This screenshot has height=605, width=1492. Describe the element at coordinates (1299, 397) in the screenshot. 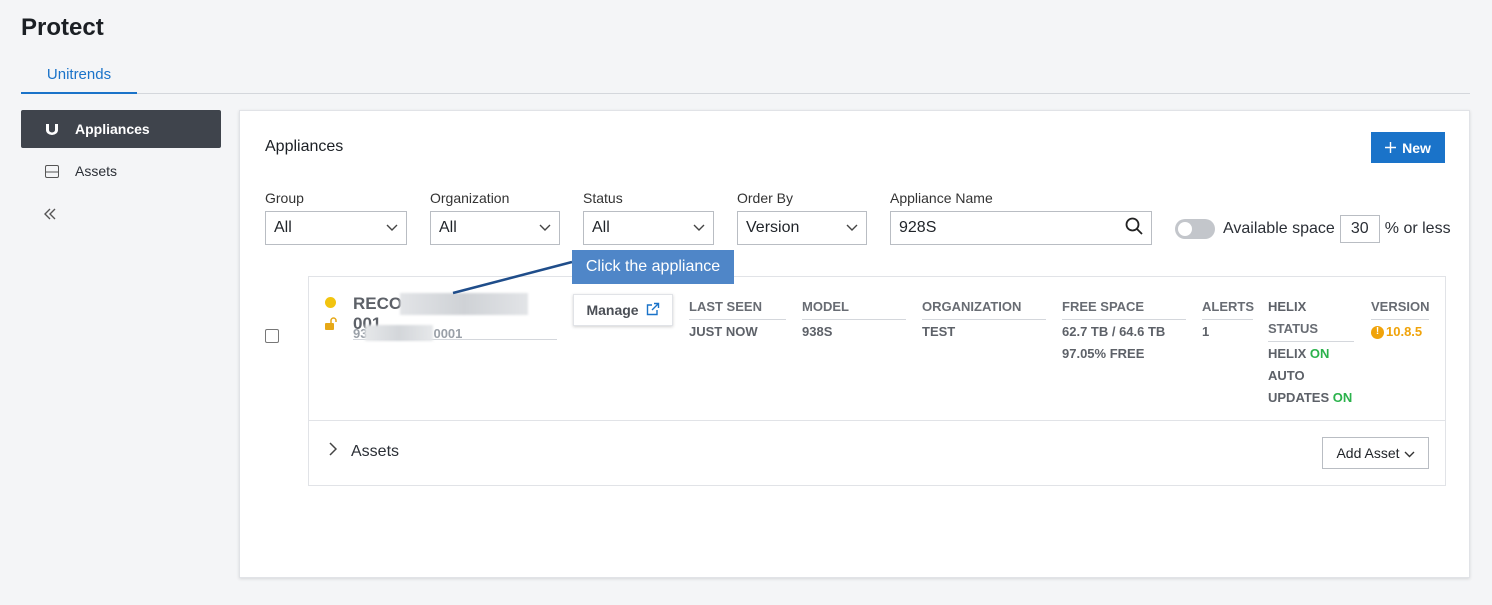

I see `auto-label-line2: UPDATES` at that location.